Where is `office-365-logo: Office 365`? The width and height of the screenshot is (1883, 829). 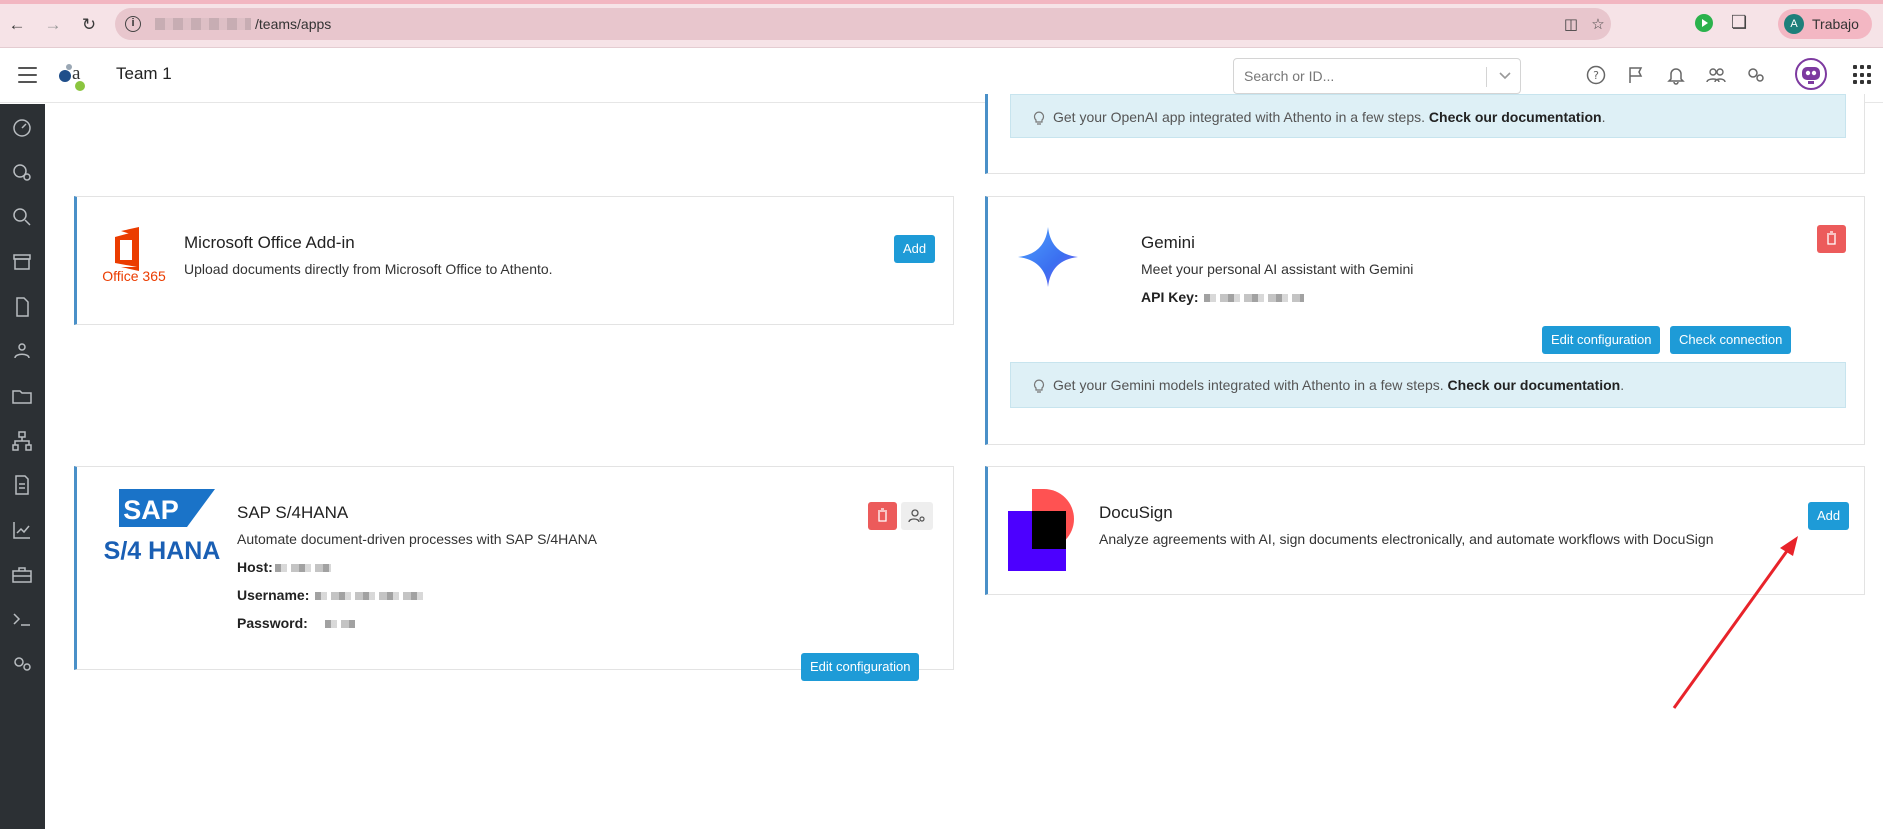 office-365-logo: Office 365 is located at coordinates (134, 255).